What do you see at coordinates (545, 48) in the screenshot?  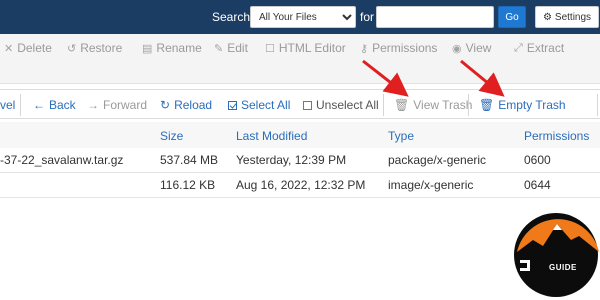 I see `extract-label: Extract` at bounding box center [545, 48].